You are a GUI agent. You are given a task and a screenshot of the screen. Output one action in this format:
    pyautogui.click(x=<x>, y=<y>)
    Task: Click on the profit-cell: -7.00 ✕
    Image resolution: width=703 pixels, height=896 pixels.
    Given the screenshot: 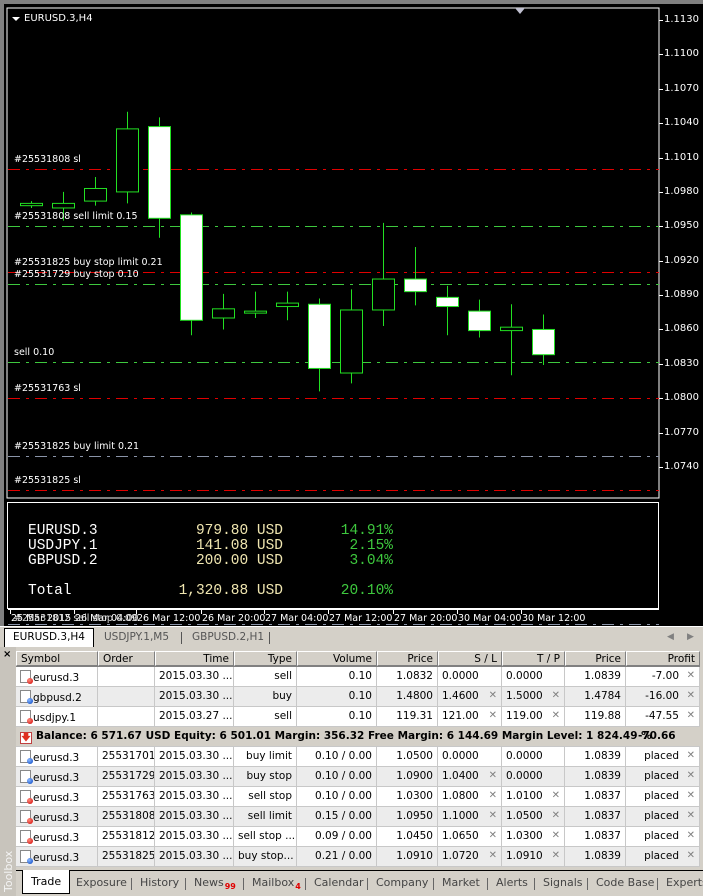 What is the action you would take?
    pyautogui.click(x=663, y=676)
    